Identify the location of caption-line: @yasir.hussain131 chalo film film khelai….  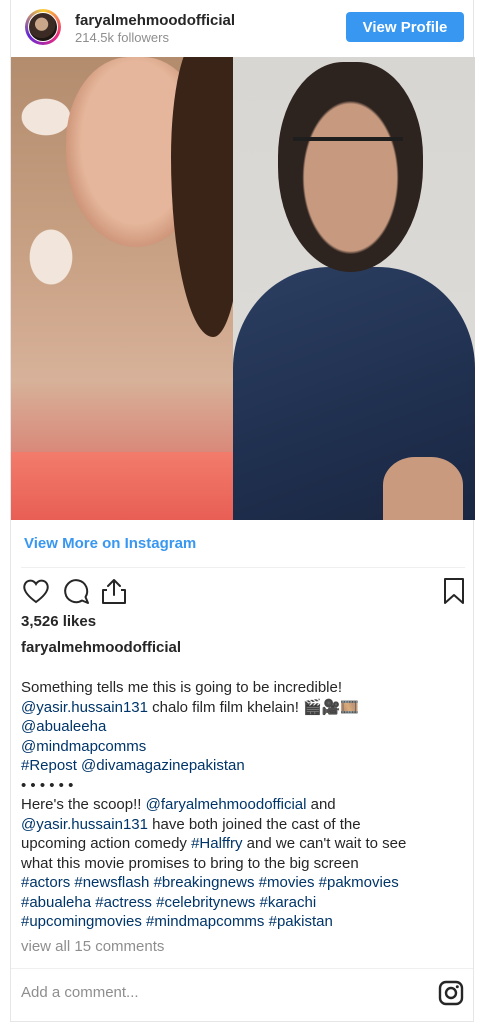
(243, 708).